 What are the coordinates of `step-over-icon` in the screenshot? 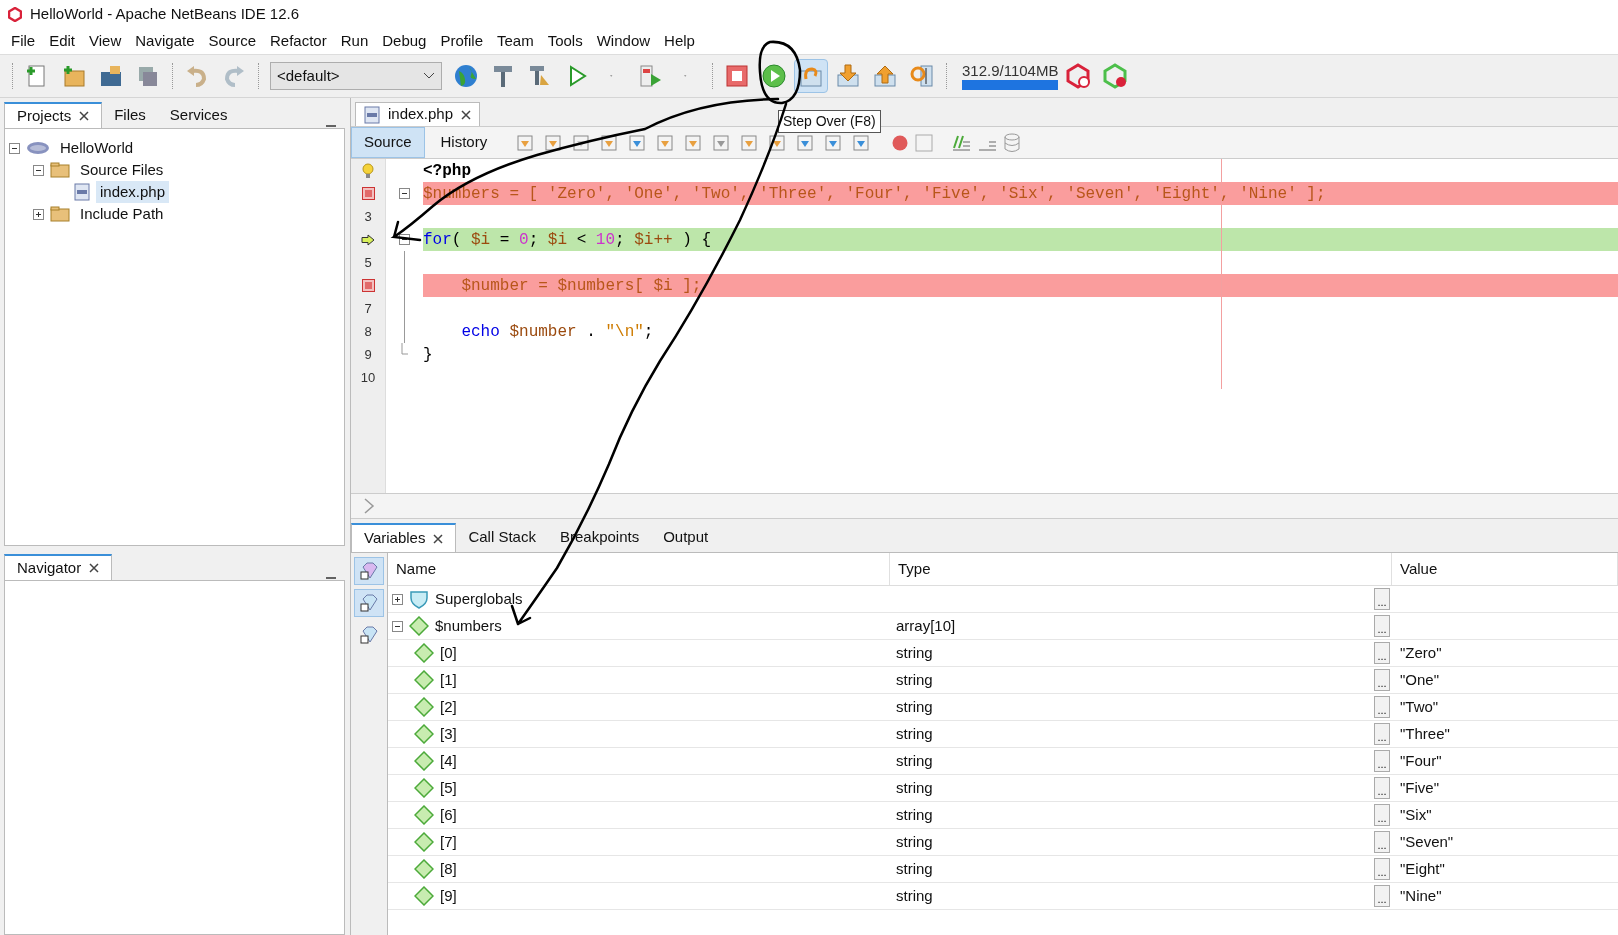 It's located at (811, 76).